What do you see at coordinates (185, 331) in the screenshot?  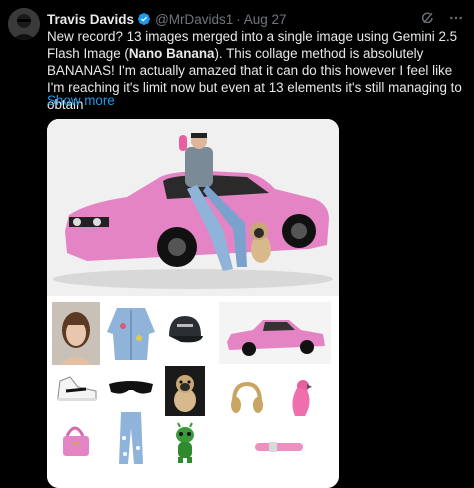 I see `thumb-black-cap` at bounding box center [185, 331].